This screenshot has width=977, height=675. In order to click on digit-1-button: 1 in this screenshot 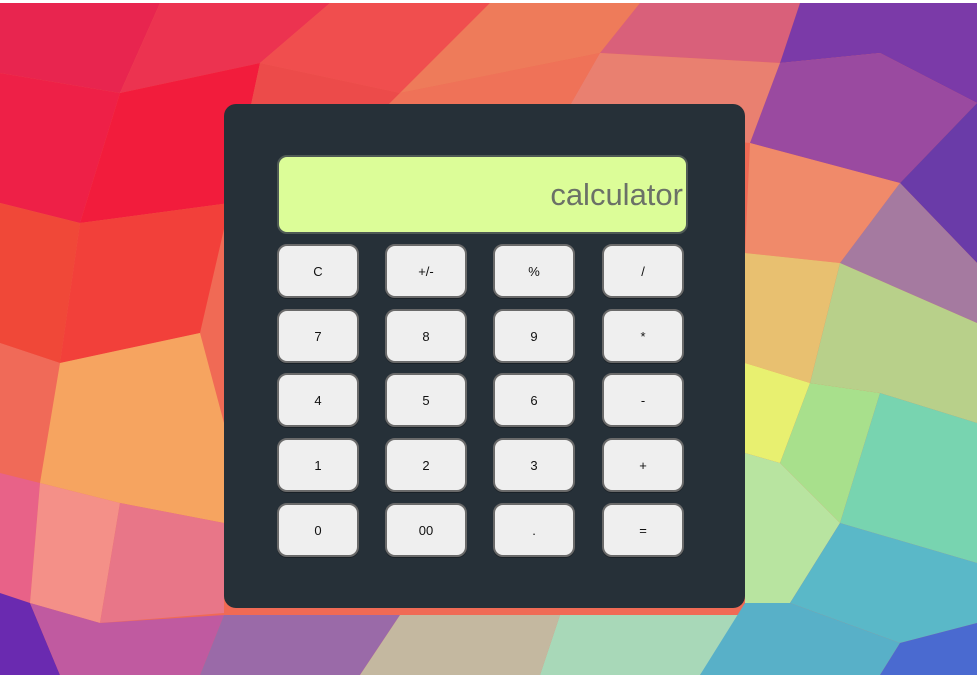, I will do `click(318, 465)`.